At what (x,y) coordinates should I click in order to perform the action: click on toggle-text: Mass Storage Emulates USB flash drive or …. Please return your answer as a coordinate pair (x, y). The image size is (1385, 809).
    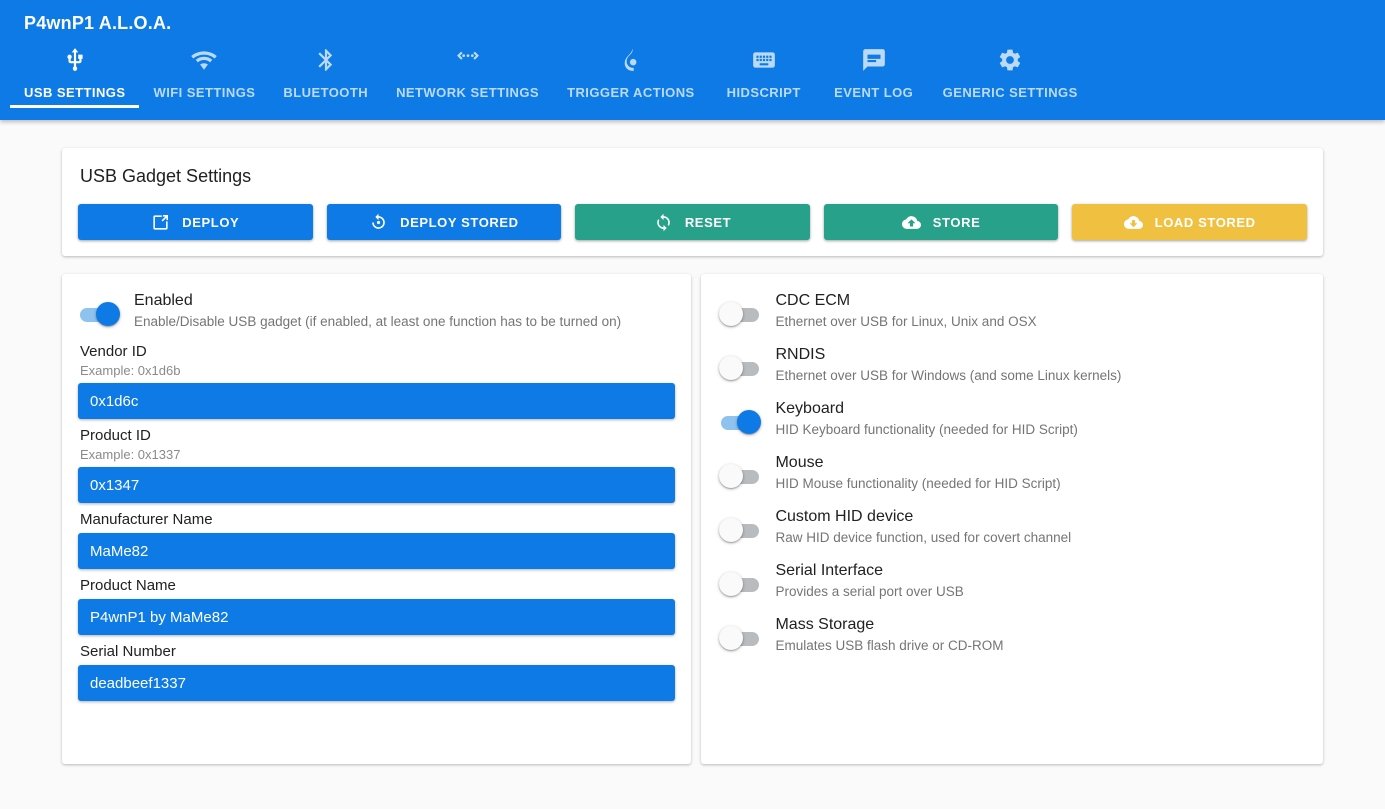
    Looking at the image, I should click on (883, 634).